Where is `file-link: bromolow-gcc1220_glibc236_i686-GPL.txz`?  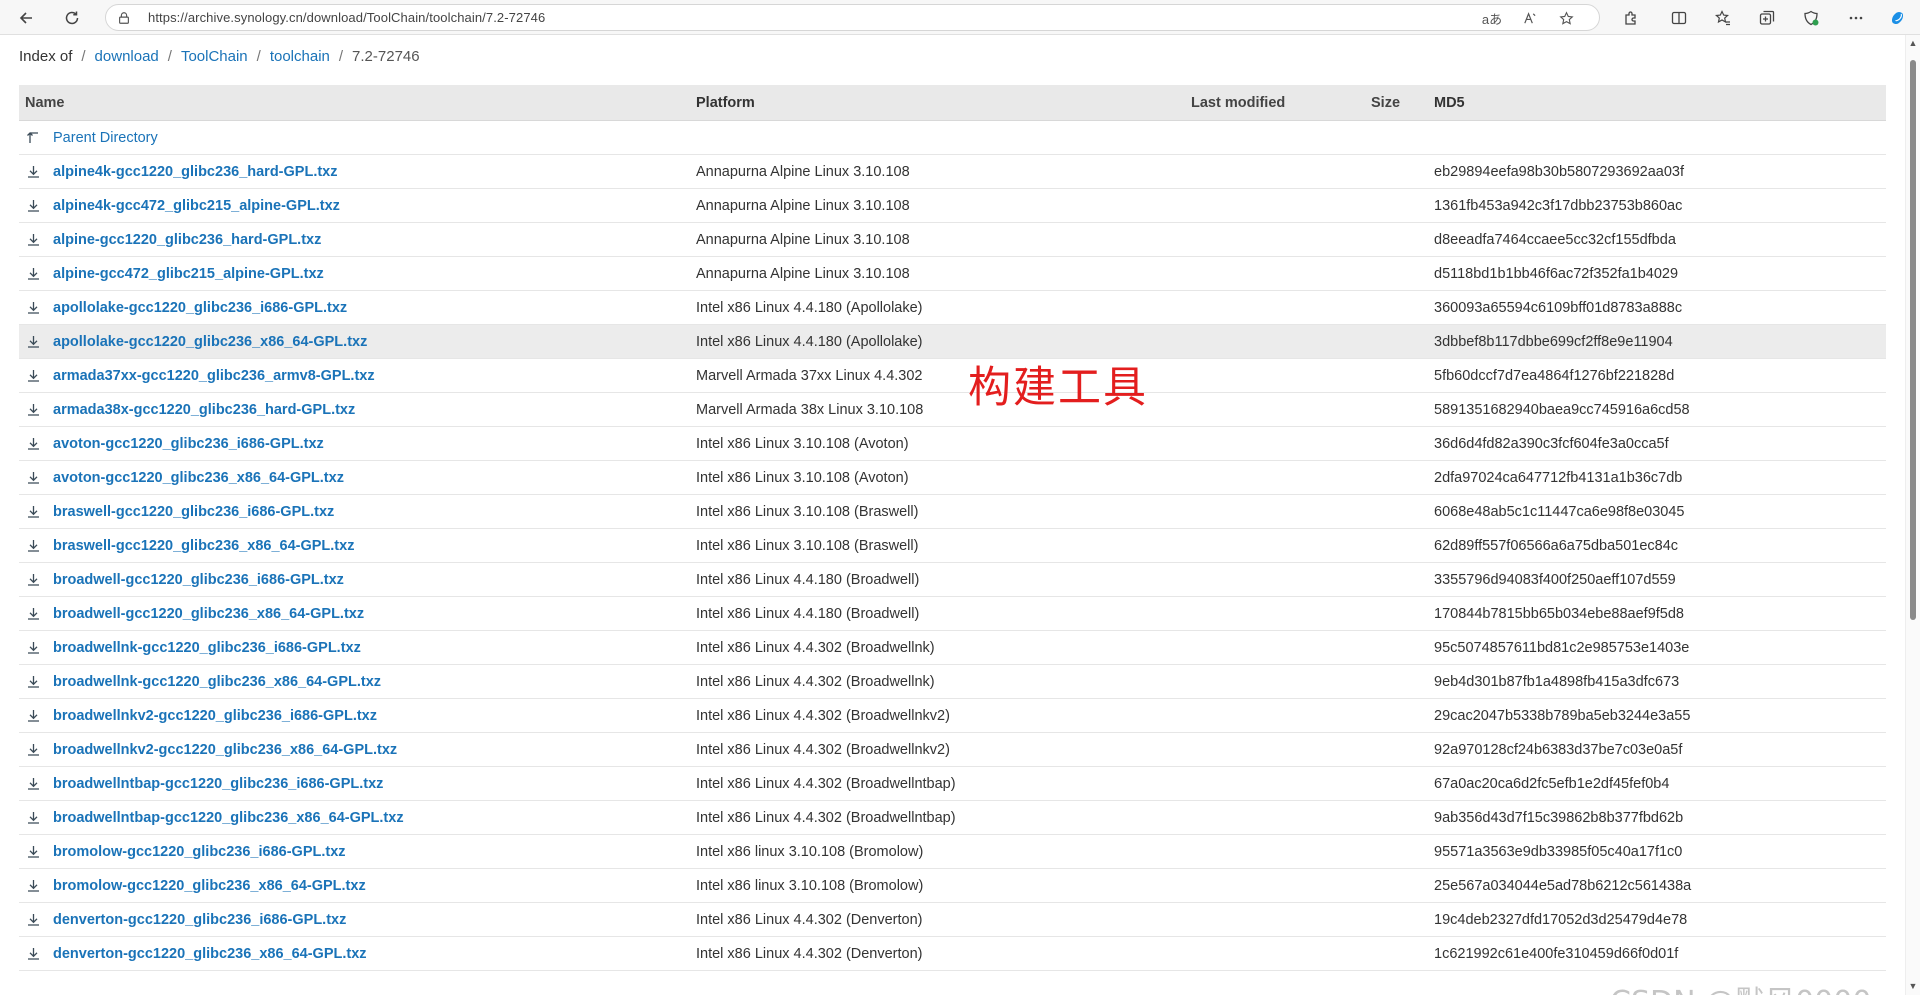 file-link: bromolow-gcc1220_glibc236_i686-GPL.txz is located at coordinates (199, 852).